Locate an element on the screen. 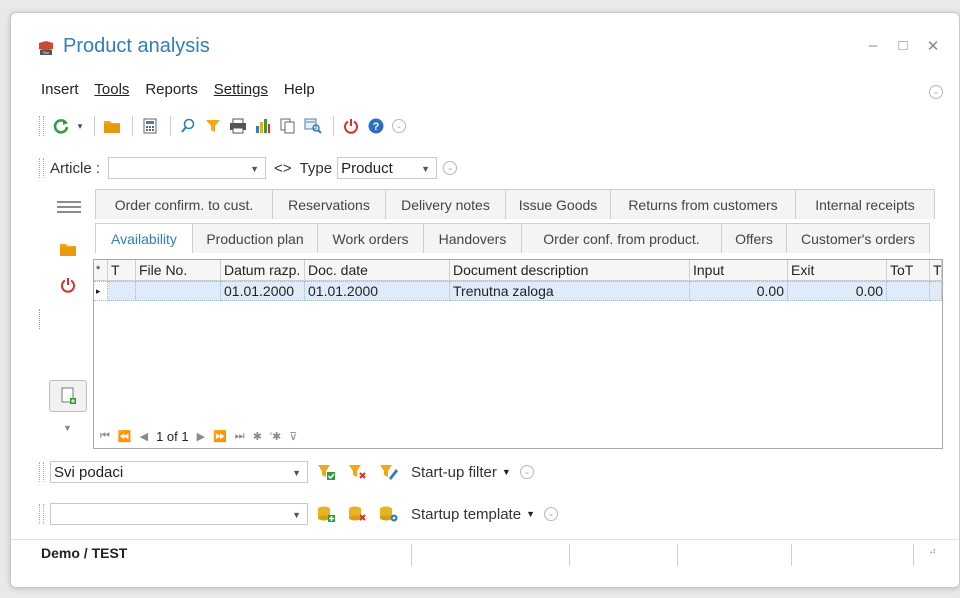 This screenshot has height=598, width=960. type-combobox: Product ▼ is located at coordinates (387, 168).